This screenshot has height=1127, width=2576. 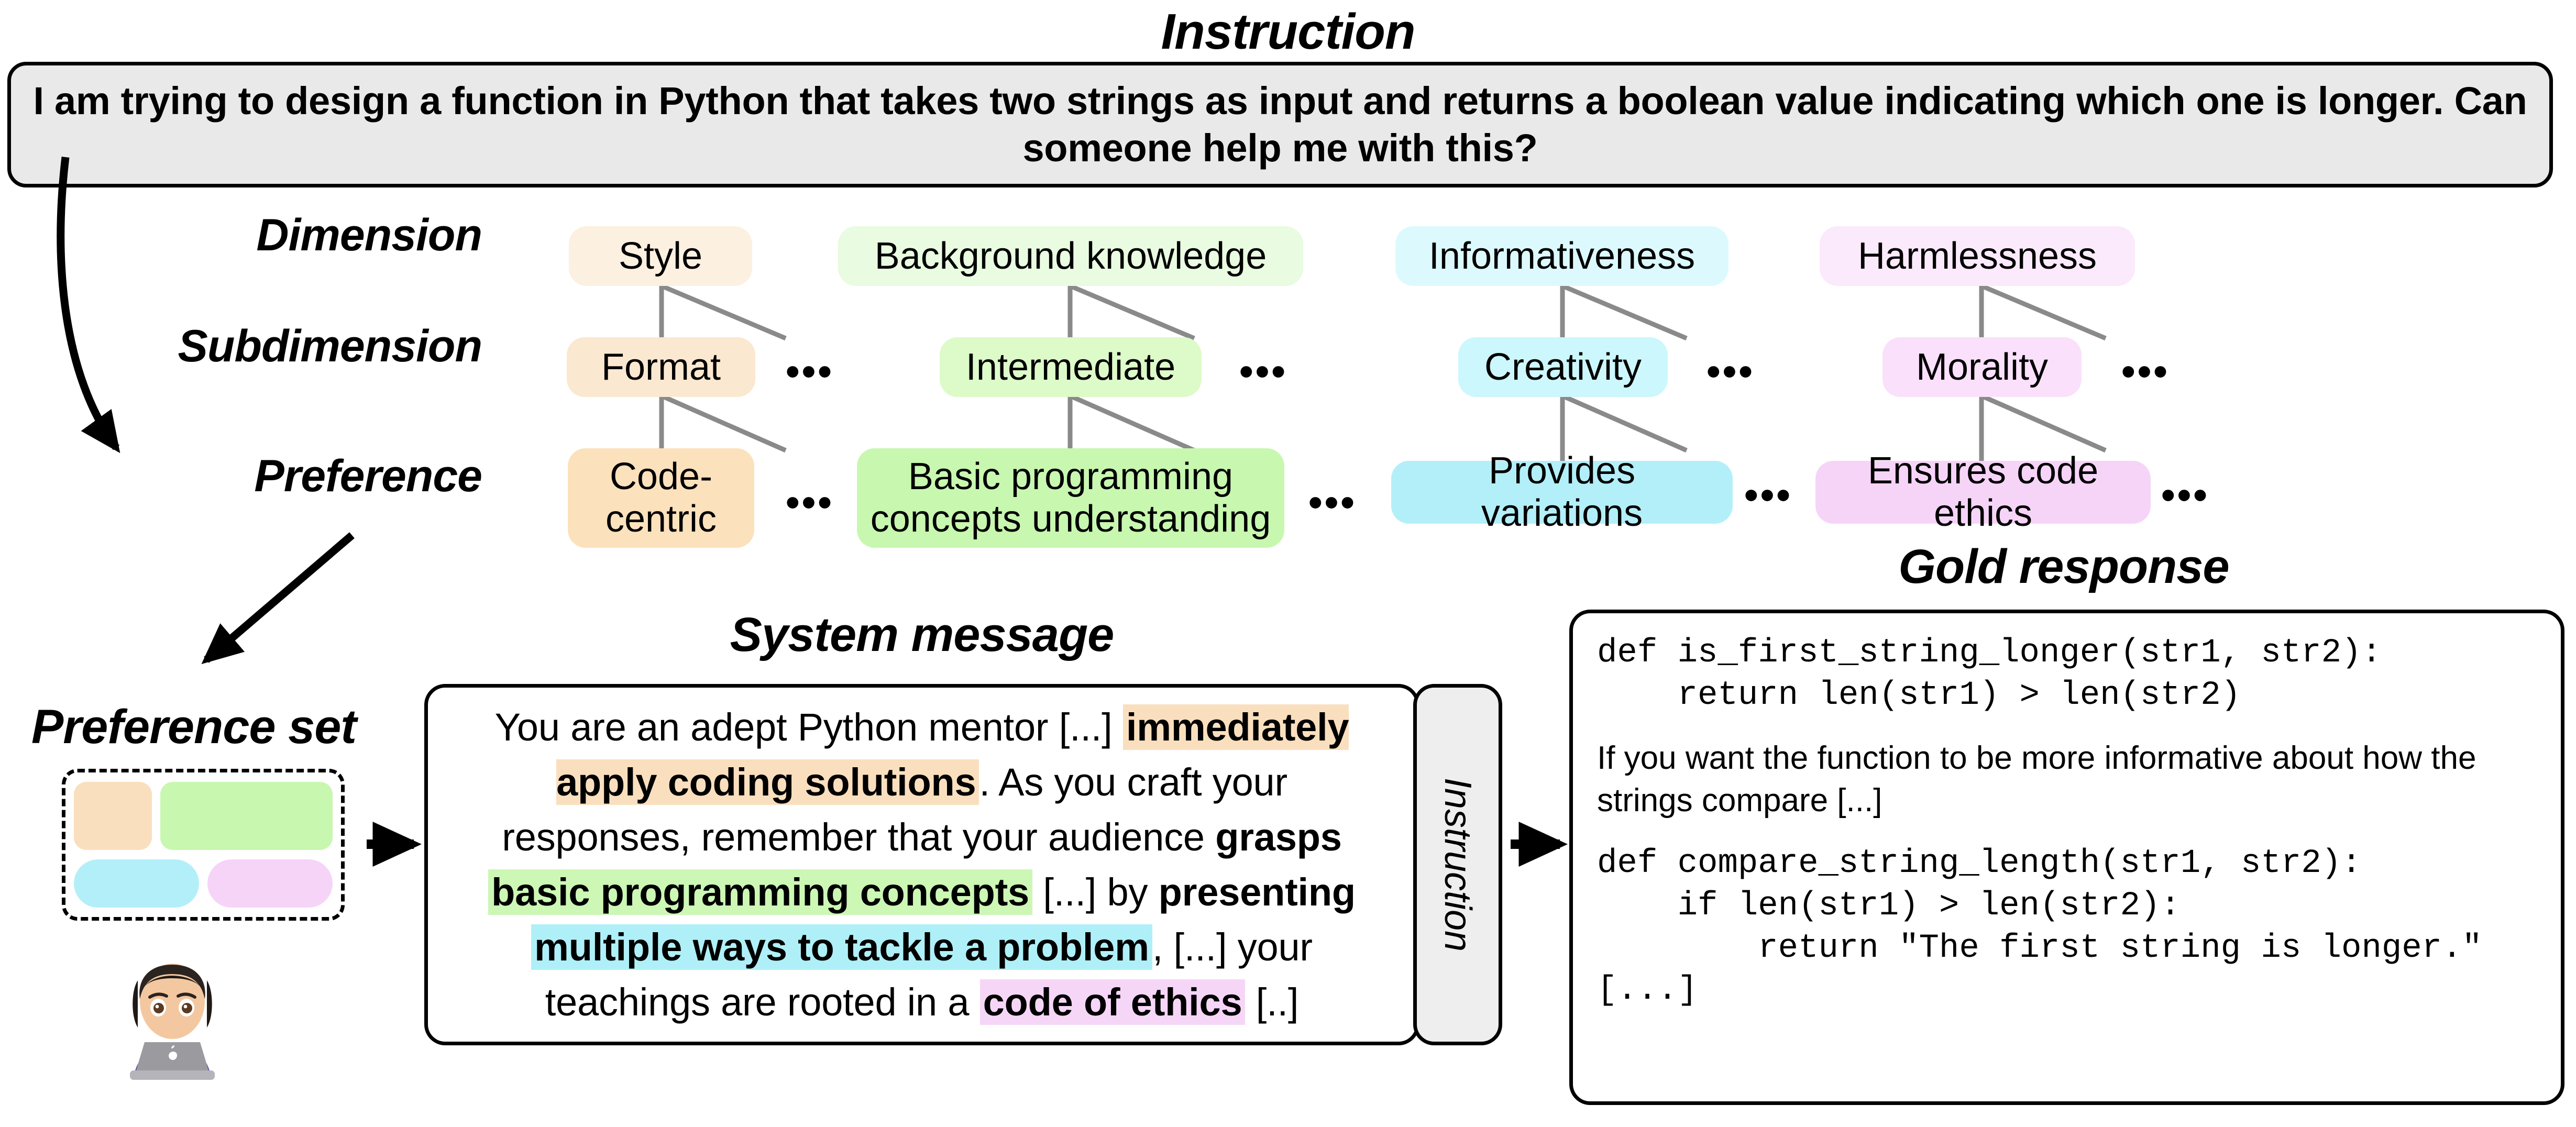 What do you see at coordinates (88, 306) in the screenshot?
I see `arrow-instruction-to-preference` at bounding box center [88, 306].